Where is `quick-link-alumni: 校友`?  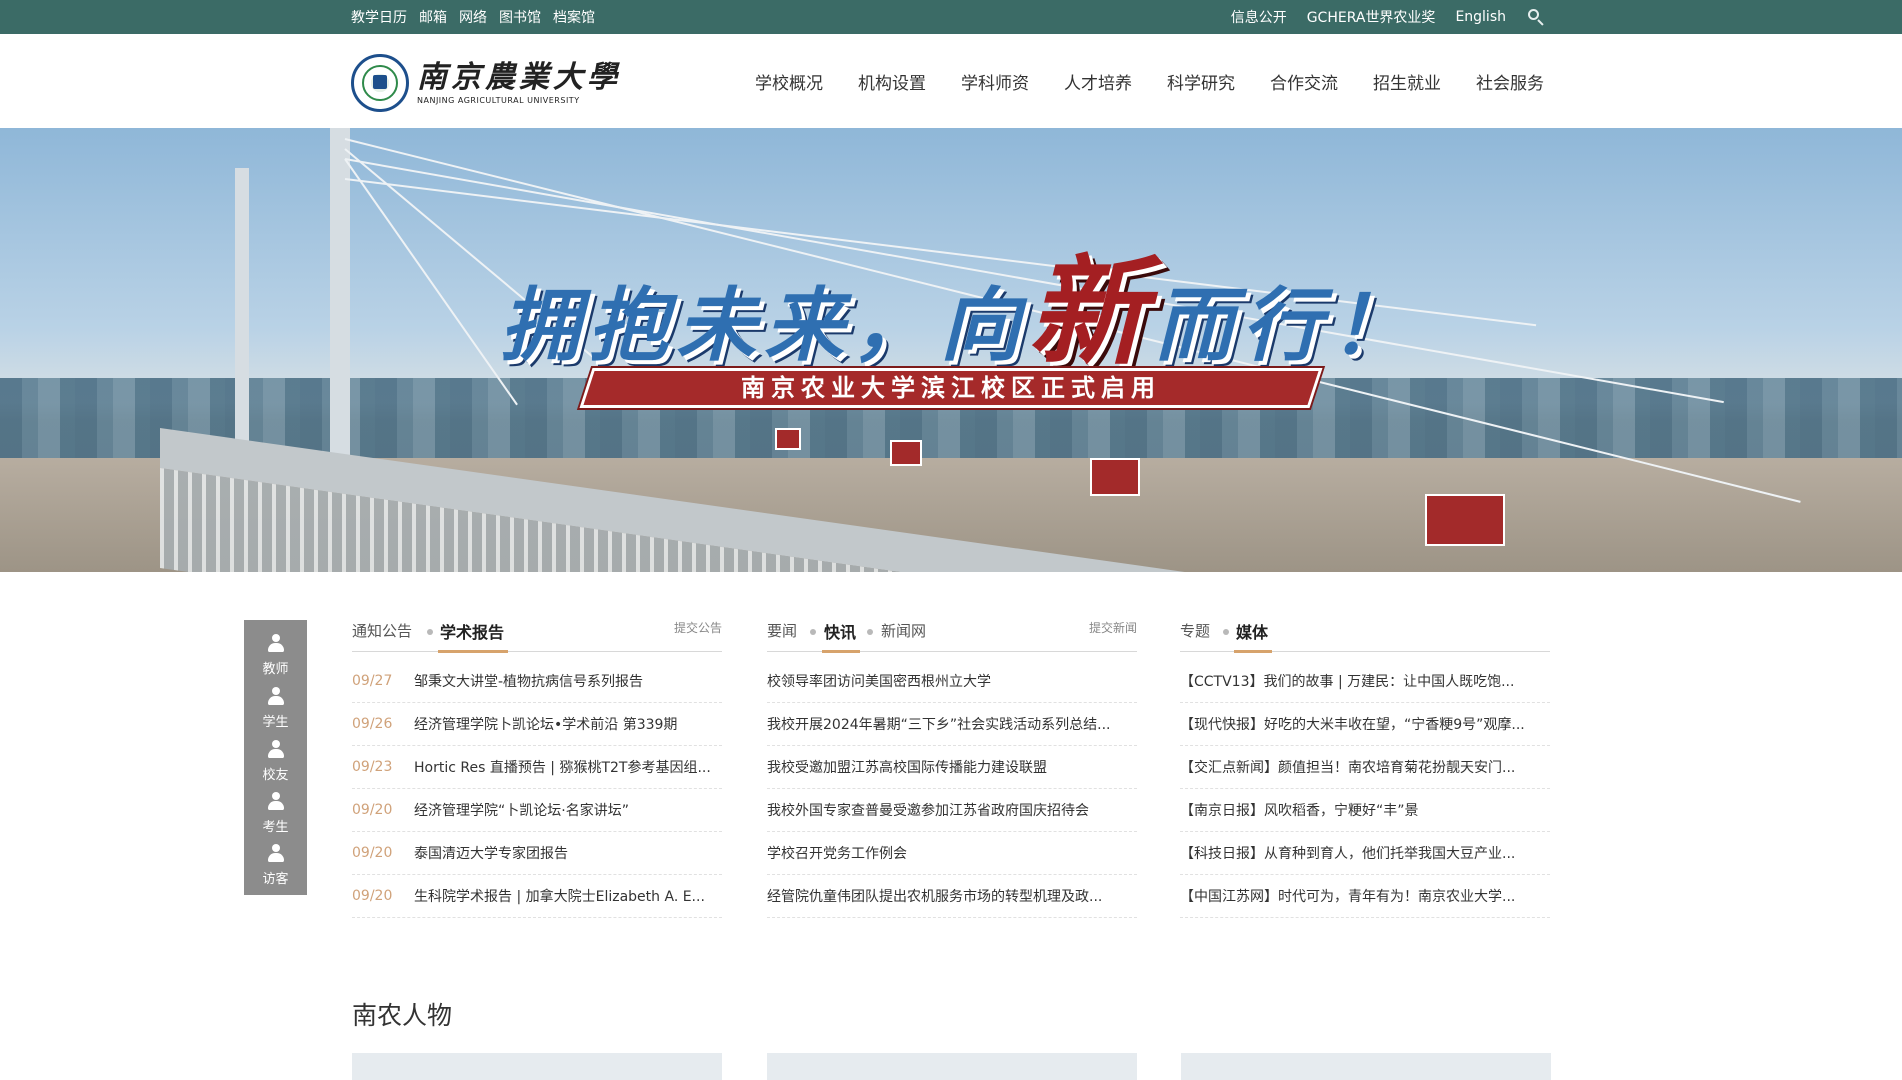 quick-link-alumni: 校友 is located at coordinates (275, 760).